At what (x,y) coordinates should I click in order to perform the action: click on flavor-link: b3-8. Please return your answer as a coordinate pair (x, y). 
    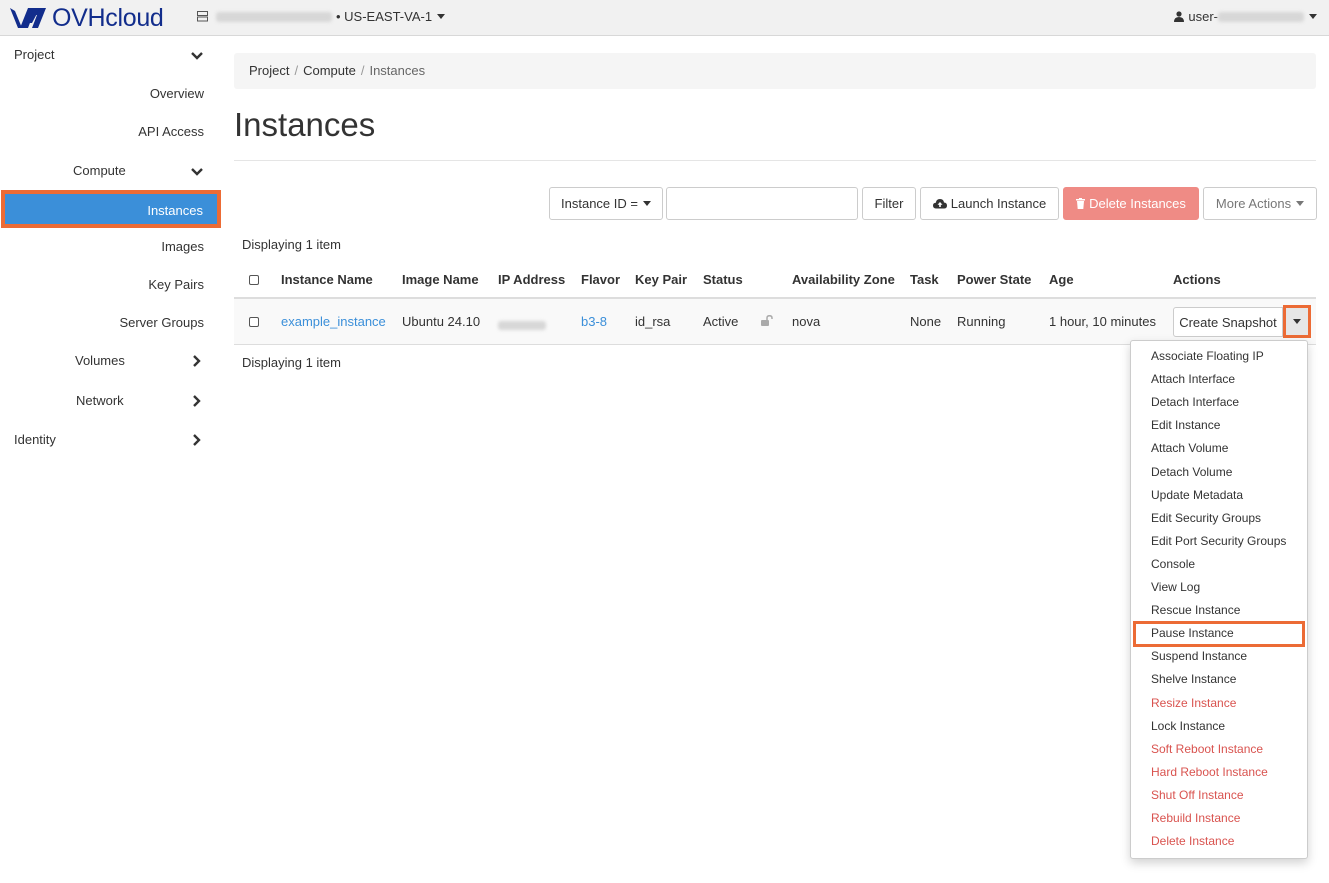
    Looking at the image, I should click on (594, 321).